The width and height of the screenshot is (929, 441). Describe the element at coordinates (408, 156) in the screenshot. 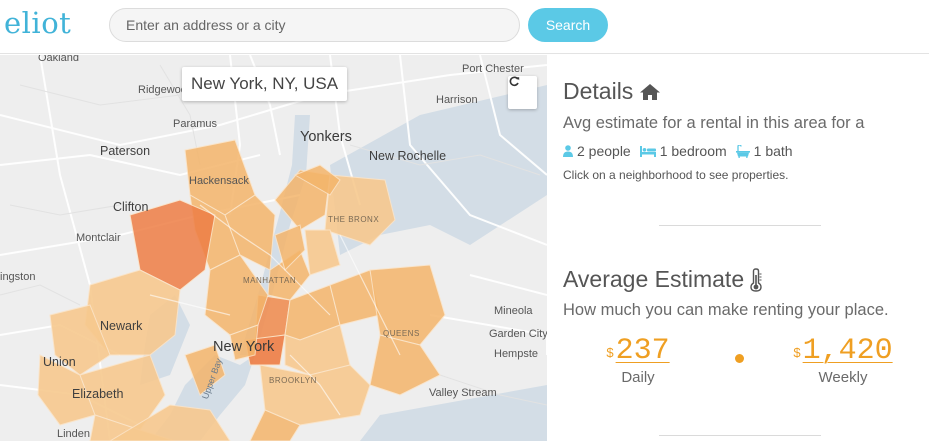

I see `map-label-new-rochelle: New Rochelle` at that location.